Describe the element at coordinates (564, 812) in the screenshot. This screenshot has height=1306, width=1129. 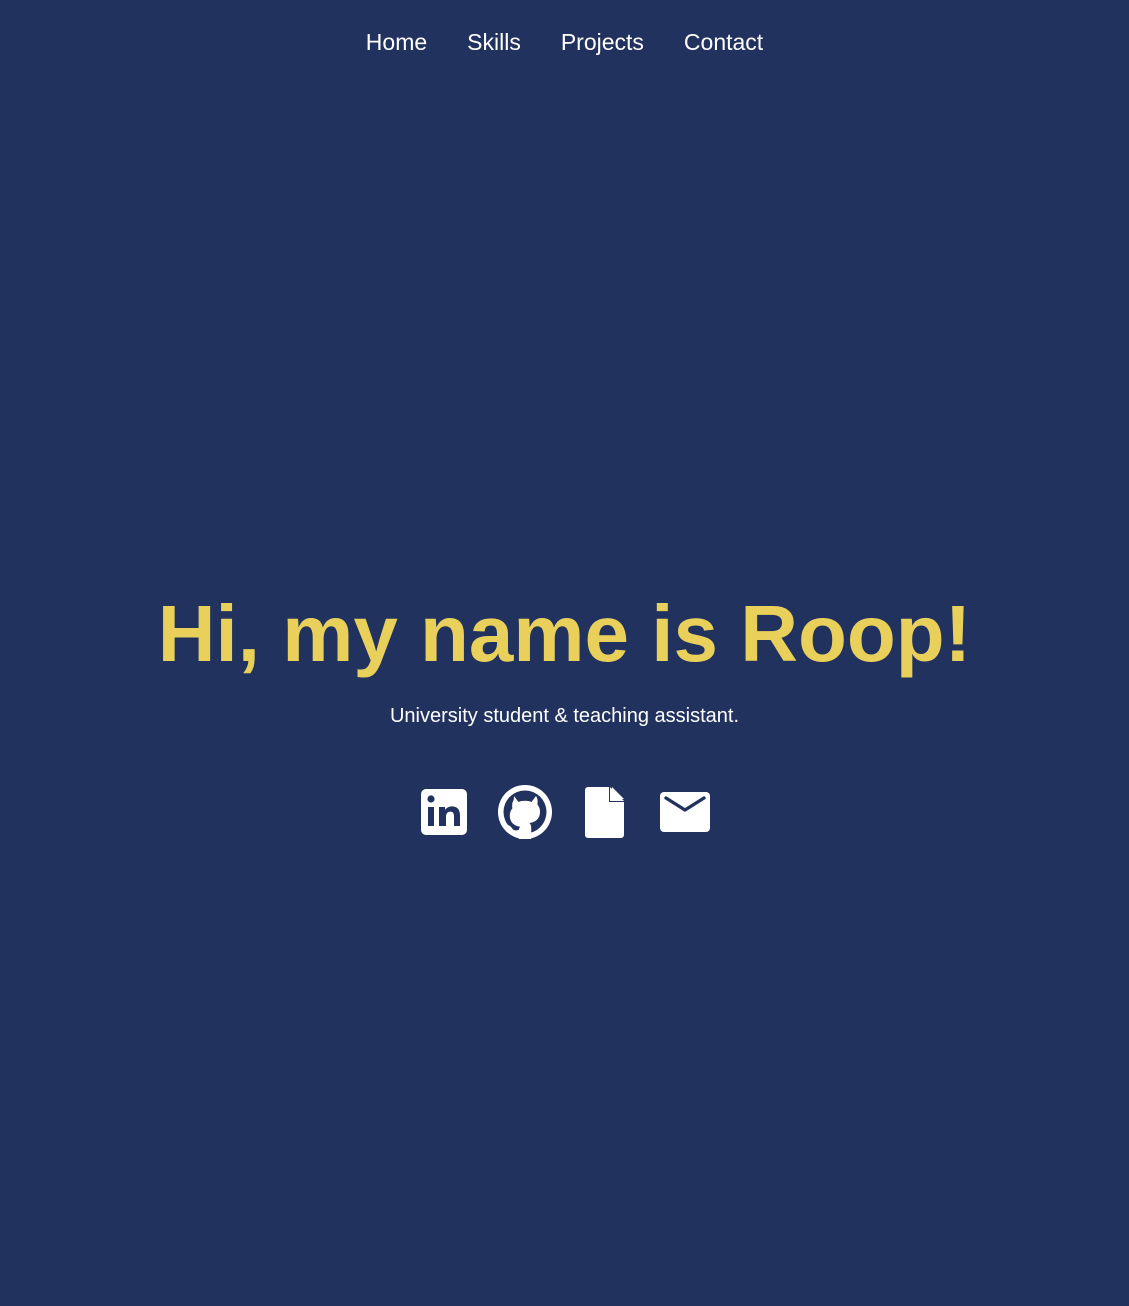
I see `social-links` at that location.